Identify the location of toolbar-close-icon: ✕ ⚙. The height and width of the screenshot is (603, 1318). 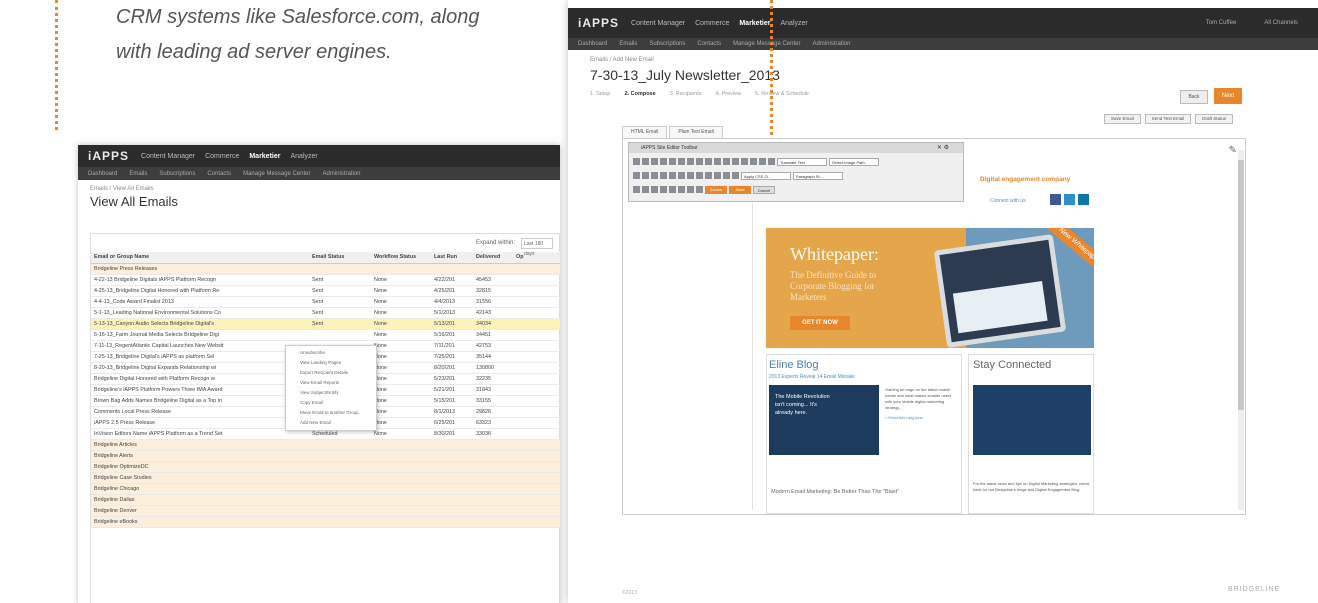
(943, 147).